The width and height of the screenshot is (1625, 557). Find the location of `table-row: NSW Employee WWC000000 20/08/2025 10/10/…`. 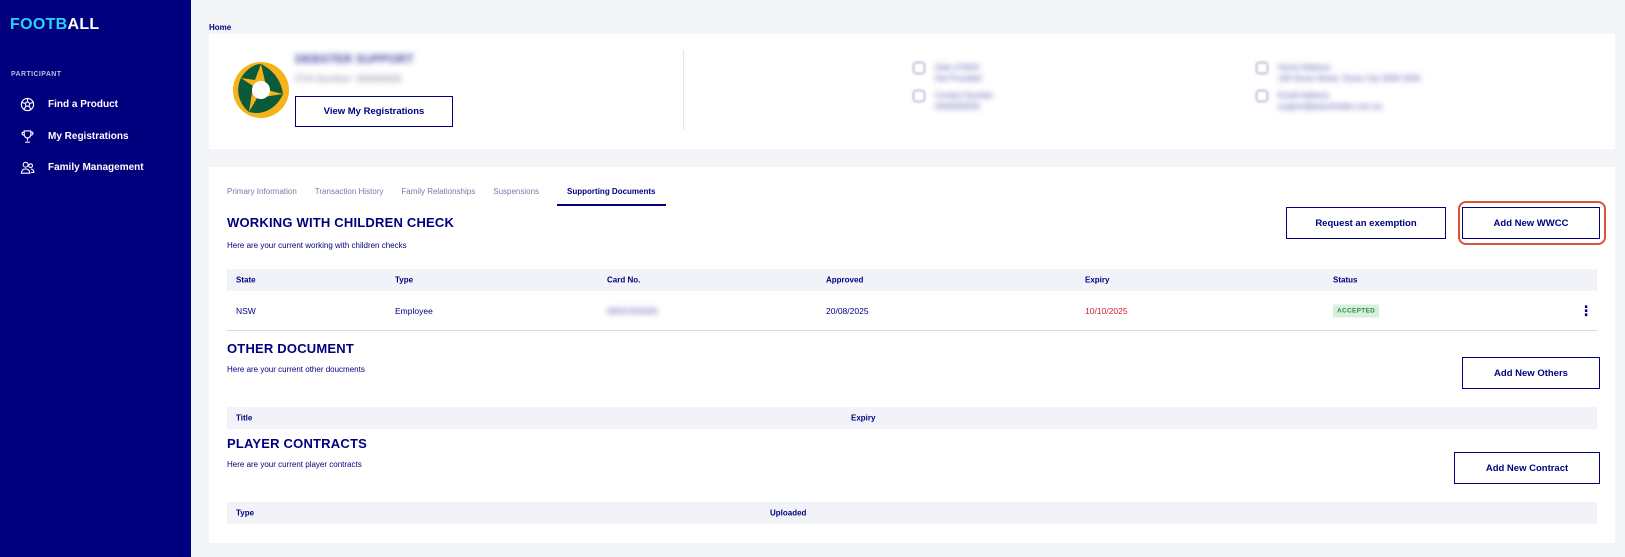

table-row: NSW Employee WWC000000 20/08/2025 10/10/… is located at coordinates (912, 311).